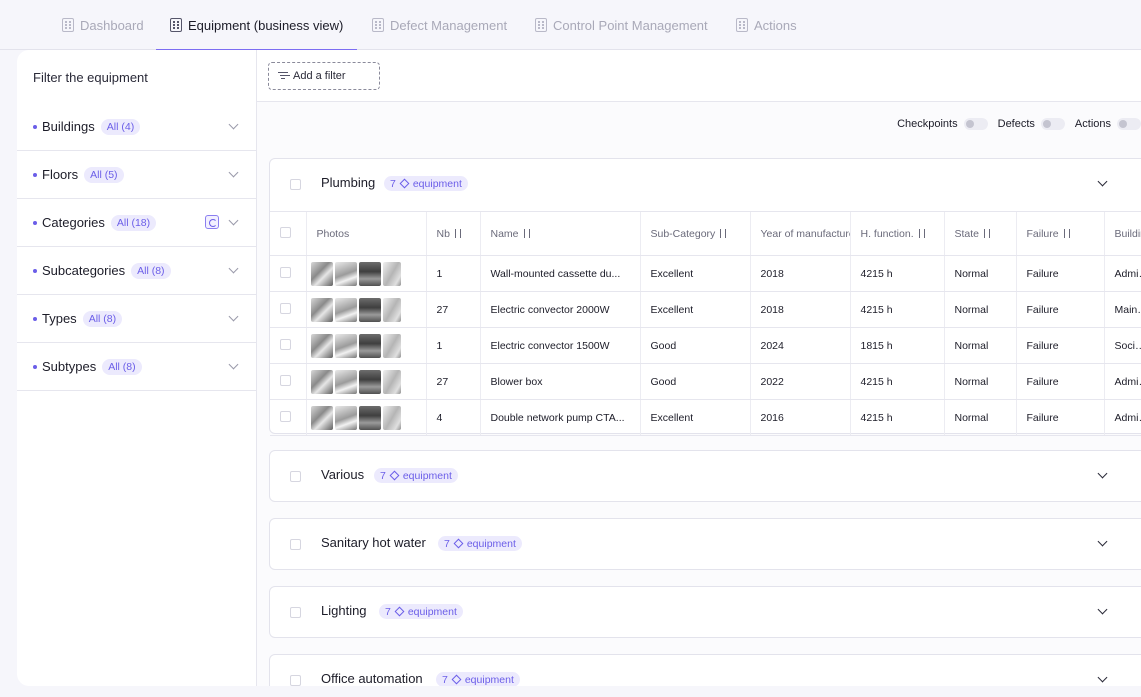 This screenshot has width=1141, height=697. Describe the element at coordinates (559, 309) in the screenshot. I see `cell-name: Electric convector 2000W` at that location.